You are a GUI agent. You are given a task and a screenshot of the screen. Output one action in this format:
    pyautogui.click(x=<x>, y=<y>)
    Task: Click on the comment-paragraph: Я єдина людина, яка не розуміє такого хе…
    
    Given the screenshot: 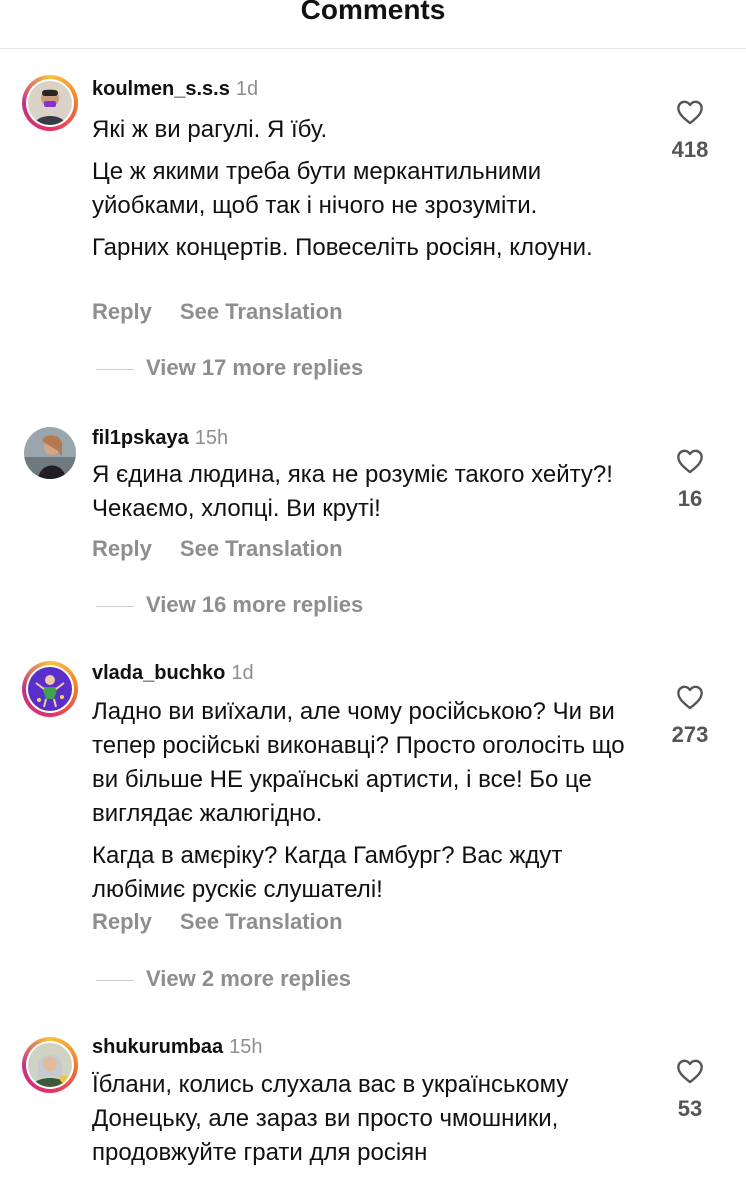 What is the action you would take?
    pyautogui.click(x=352, y=491)
    